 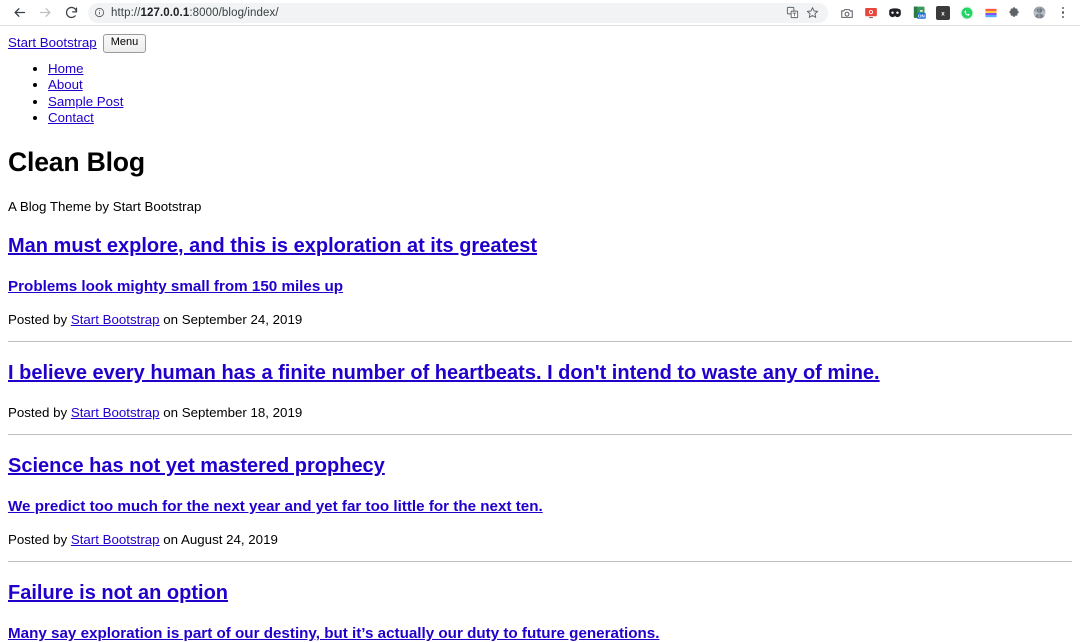 I want to click on forward-button, so click(x=45, y=13).